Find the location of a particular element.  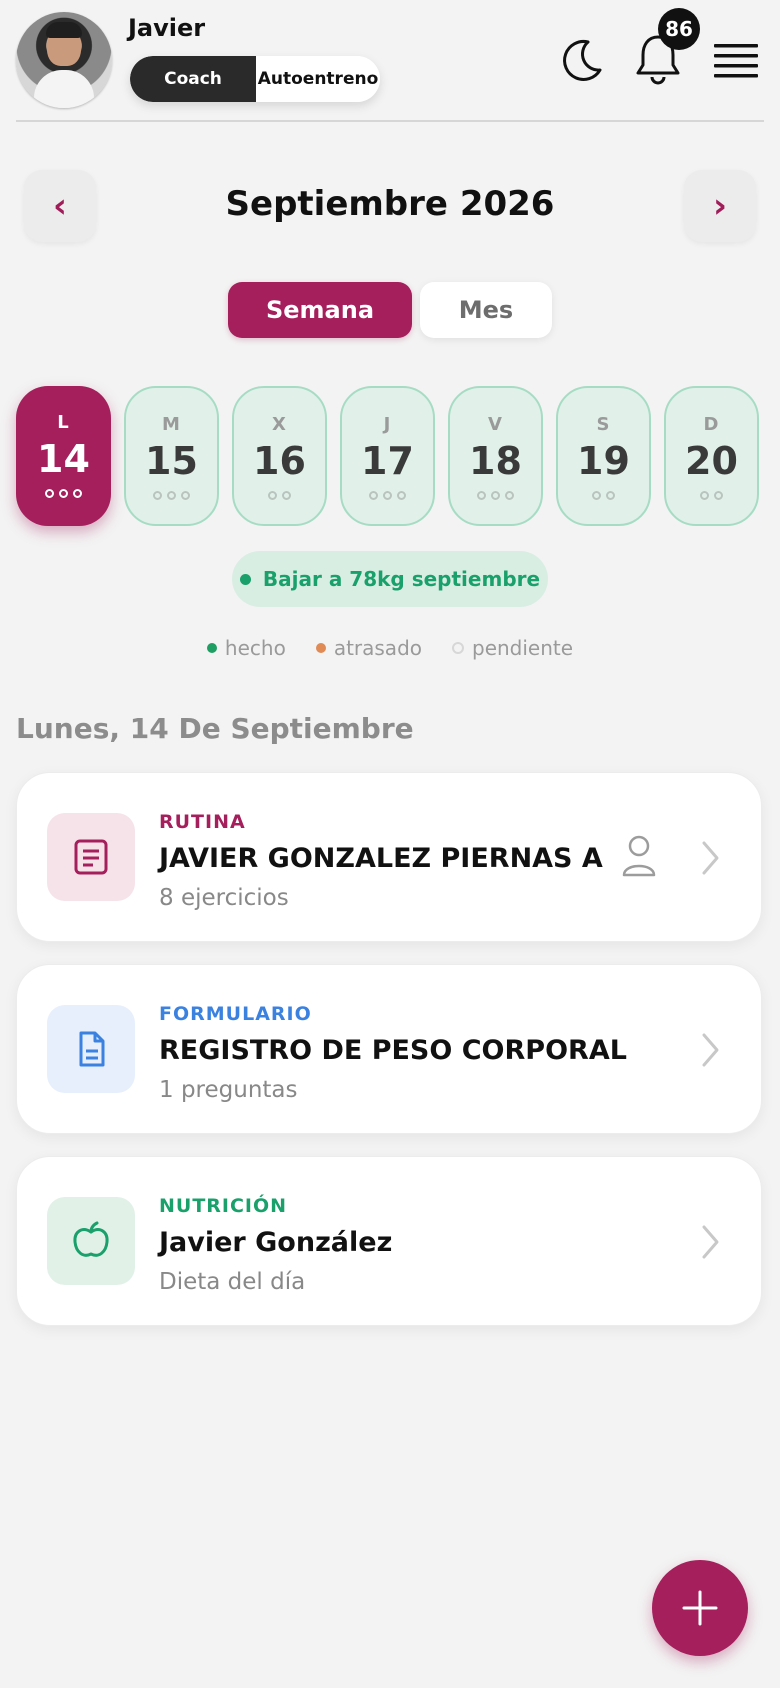

day-number: 20 is located at coordinates (711, 461).